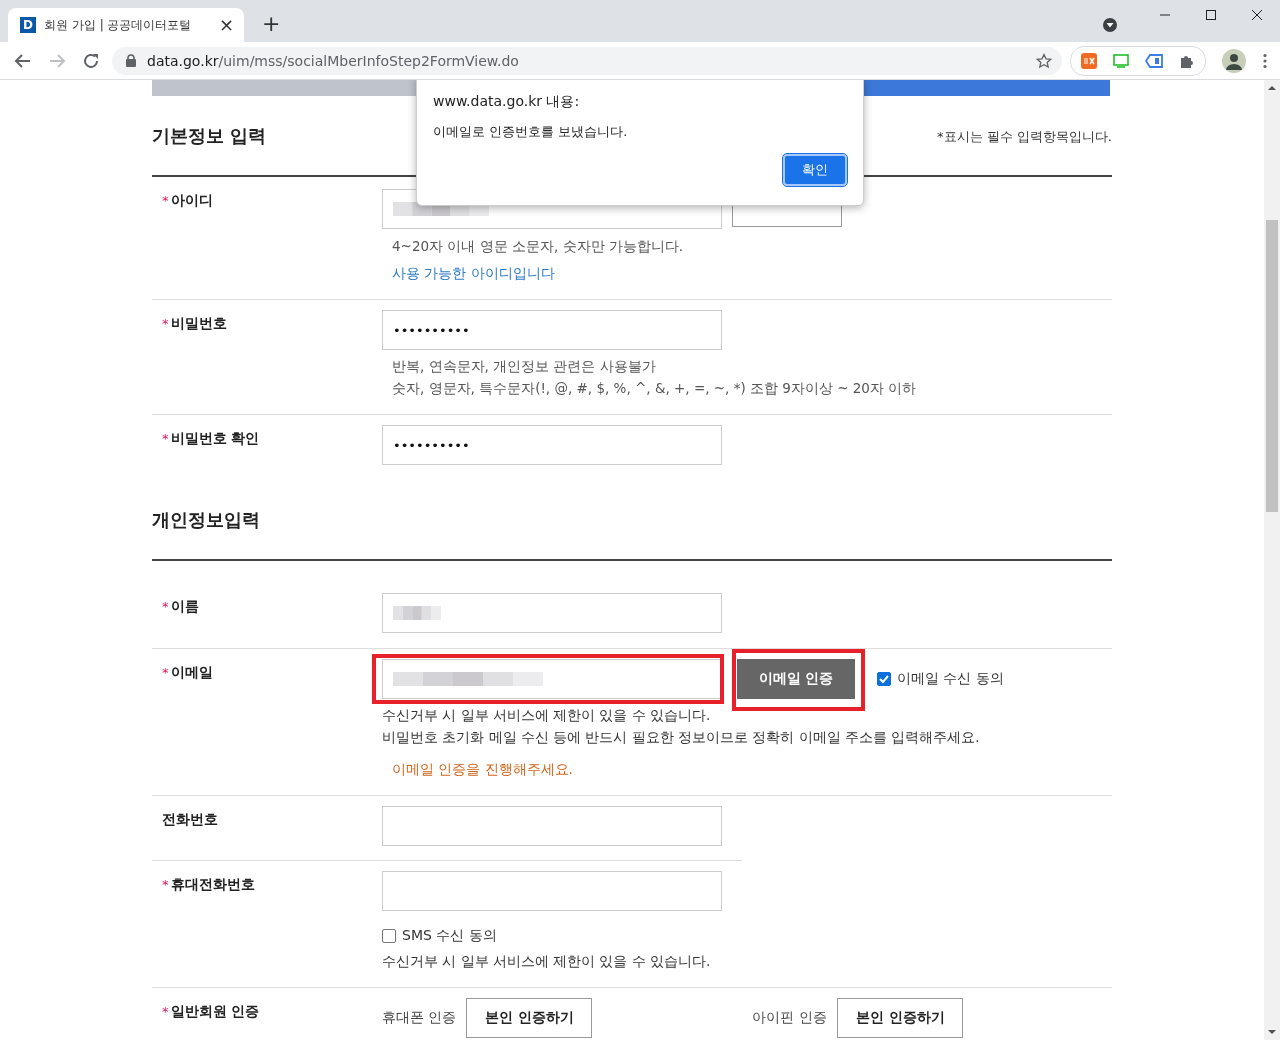 The image size is (1280, 1040). I want to click on scrollbar, so click(1272, 560).